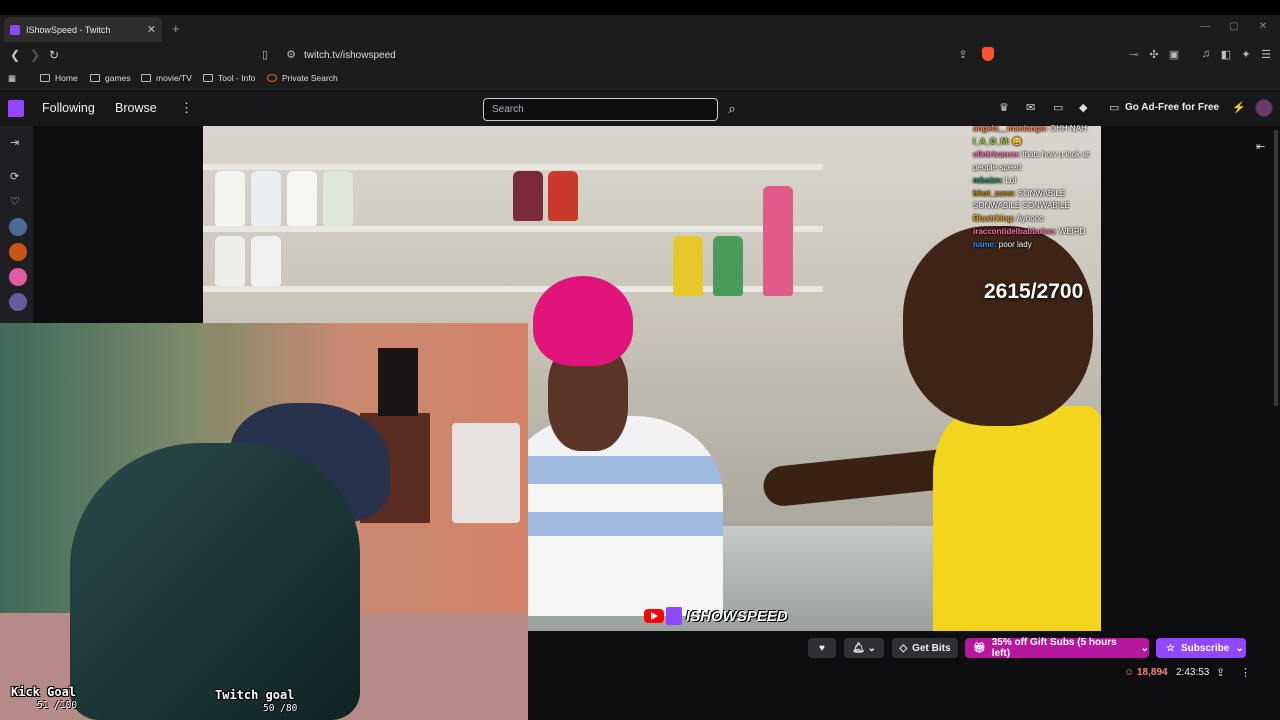 The width and height of the screenshot is (1280, 720). What do you see at coordinates (486, 473) in the screenshot?
I see `trash-bin` at bounding box center [486, 473].